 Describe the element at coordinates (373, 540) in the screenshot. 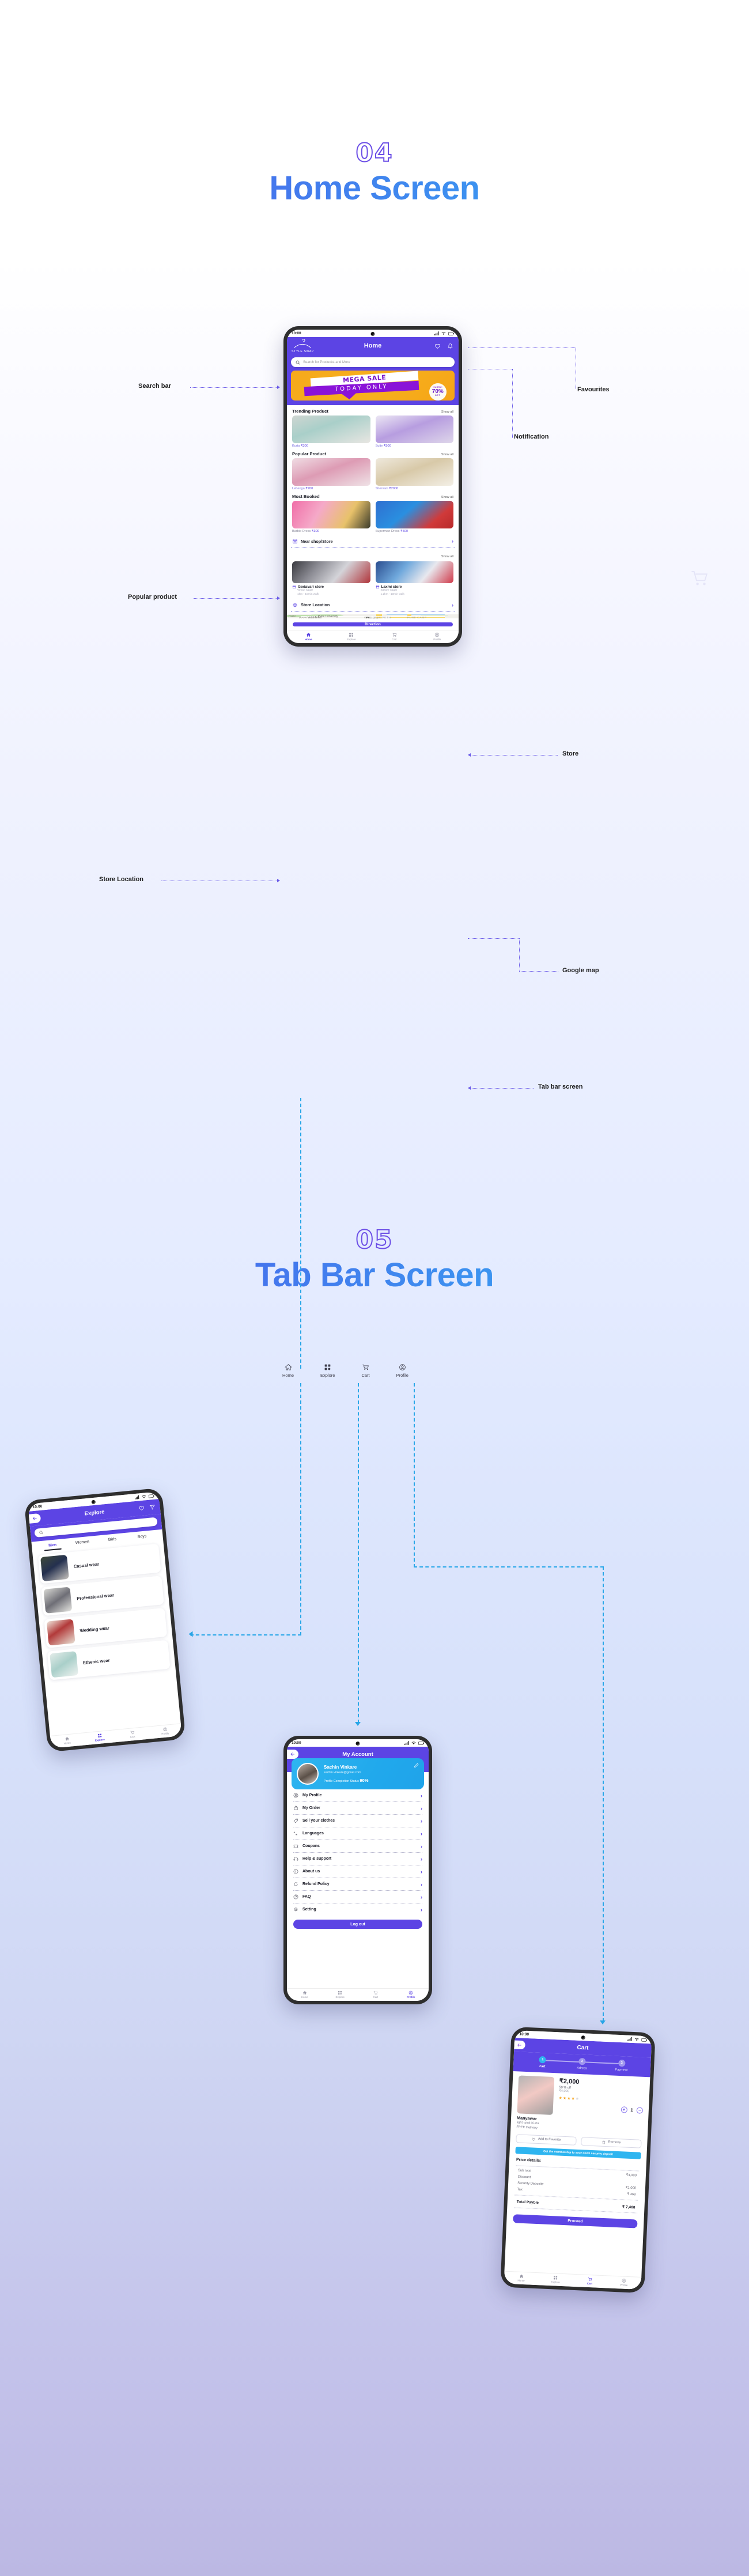

I see `near-shop-row: Near shop/Store ›` at that location.